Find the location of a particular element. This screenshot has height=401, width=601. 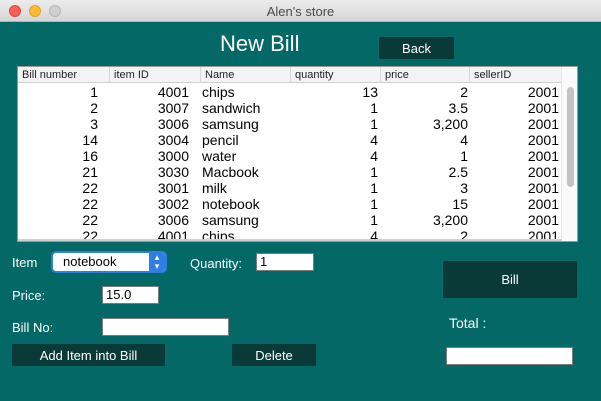

back-button: Back is located at coordinates (416, 48).